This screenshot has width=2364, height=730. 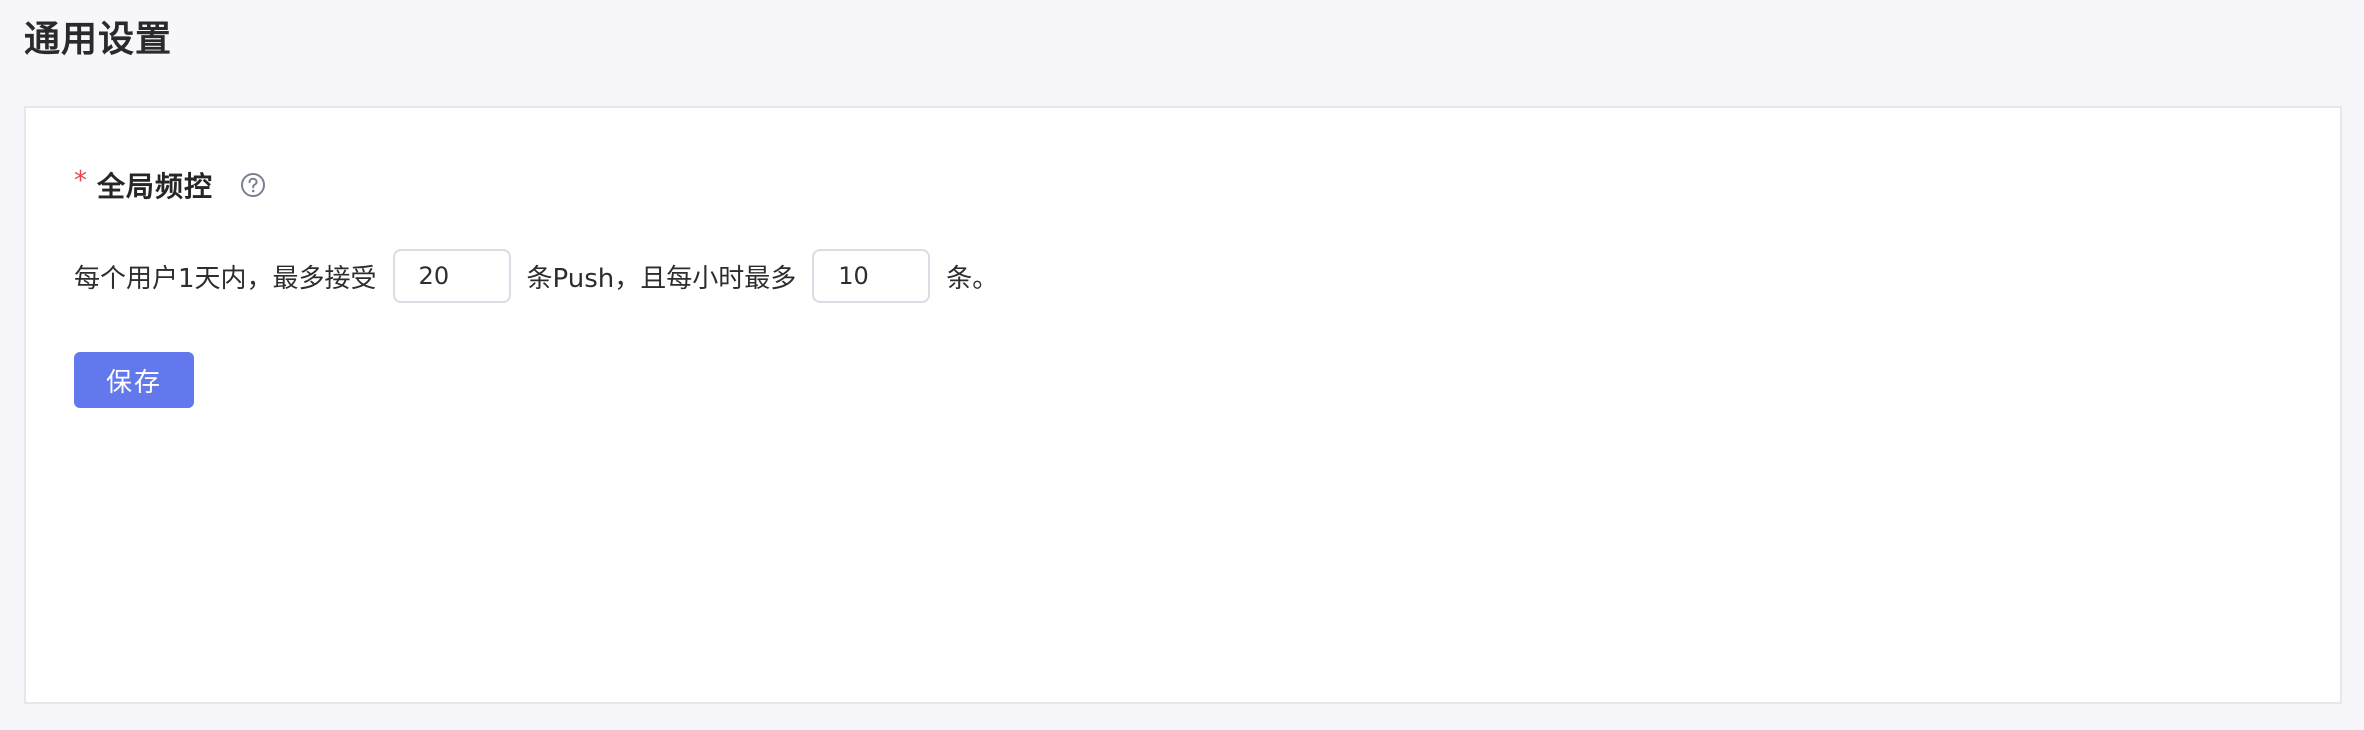 What do you see at coordinates (98, 39) in the screenshot?
I see `page-title: 通用设置` at bounding box center [98, 39].